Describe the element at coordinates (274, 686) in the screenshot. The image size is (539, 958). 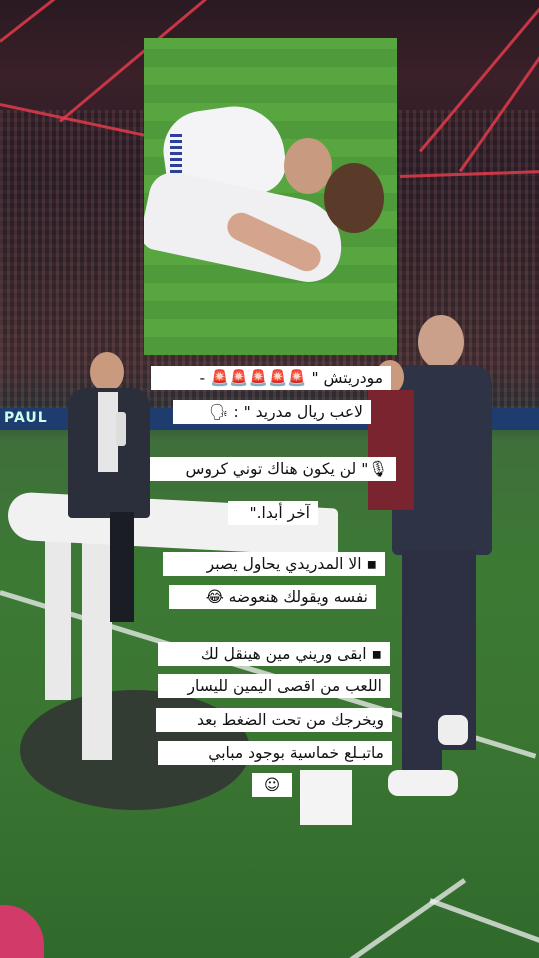
I see `caption-line: اللعب من اقصى اليمين لليسار` at that location.